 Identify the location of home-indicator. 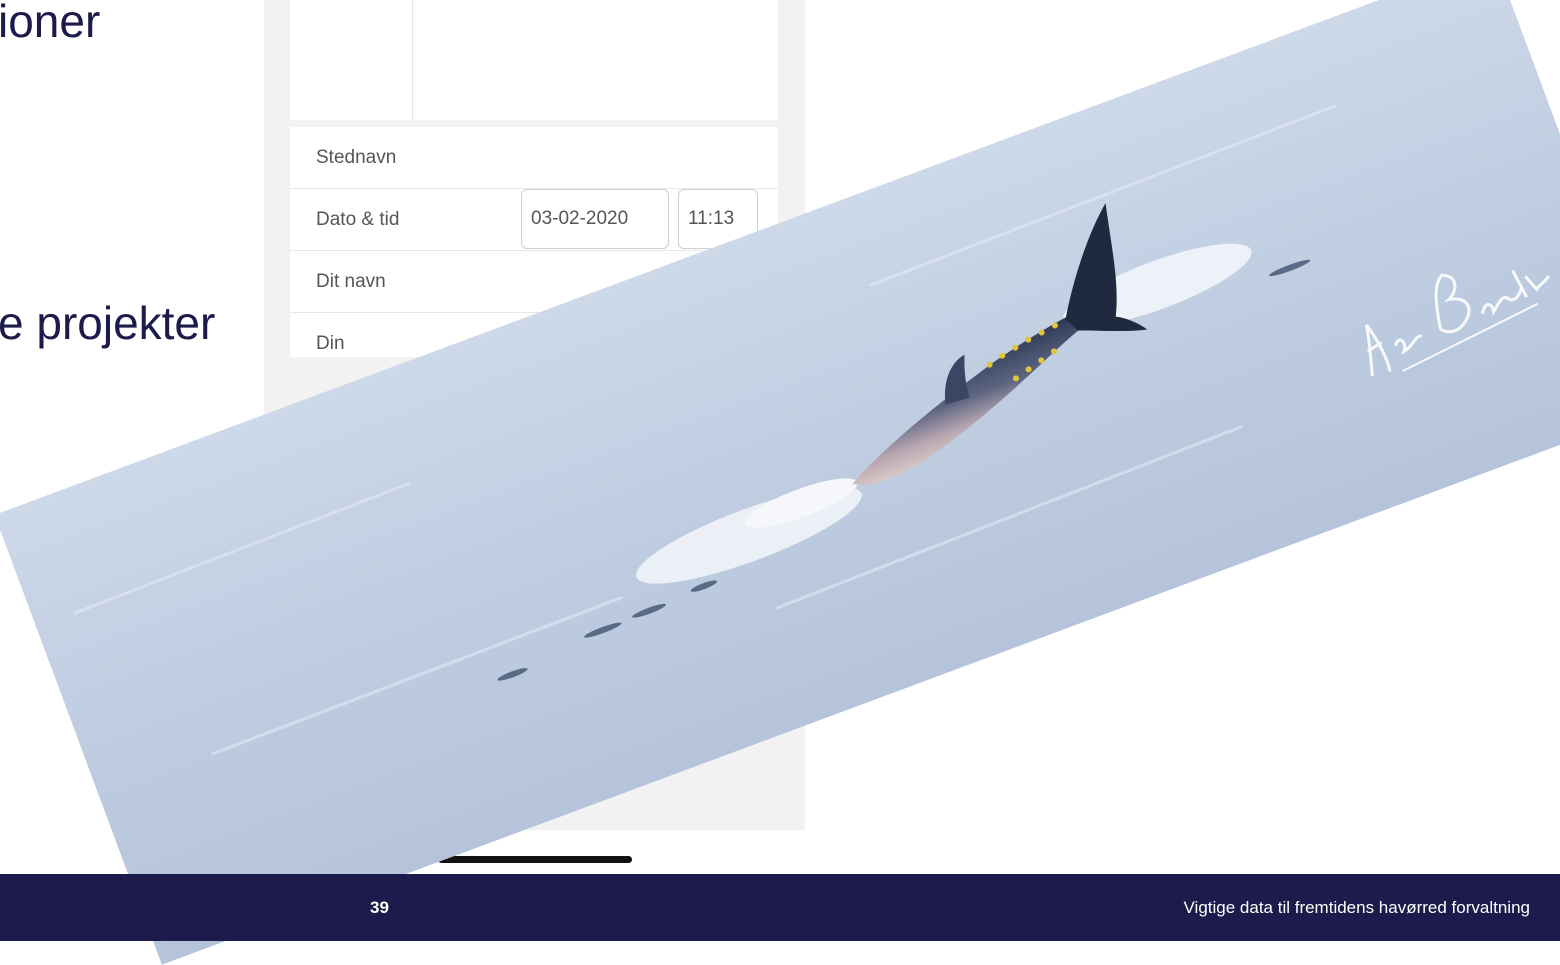
(535, 859).